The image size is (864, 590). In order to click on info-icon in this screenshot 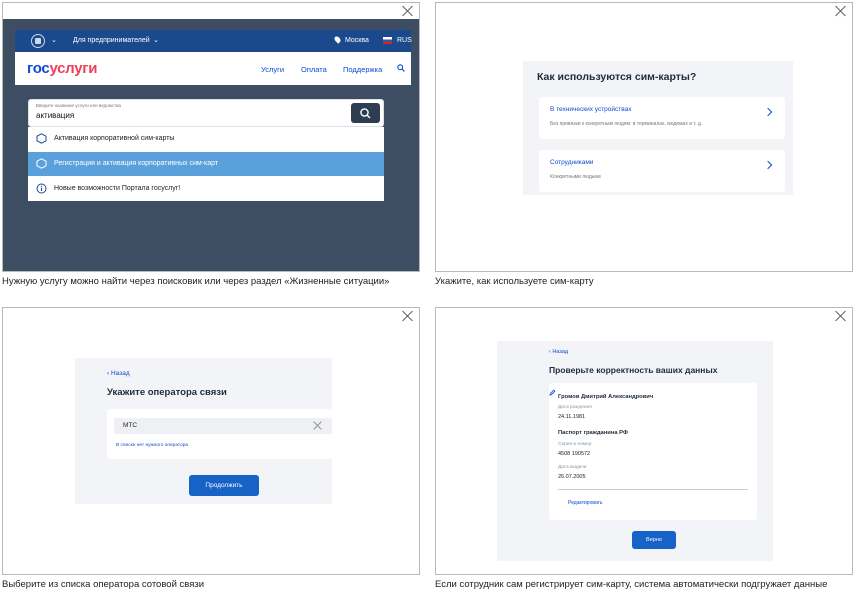, I will do `click(41, 188)`.